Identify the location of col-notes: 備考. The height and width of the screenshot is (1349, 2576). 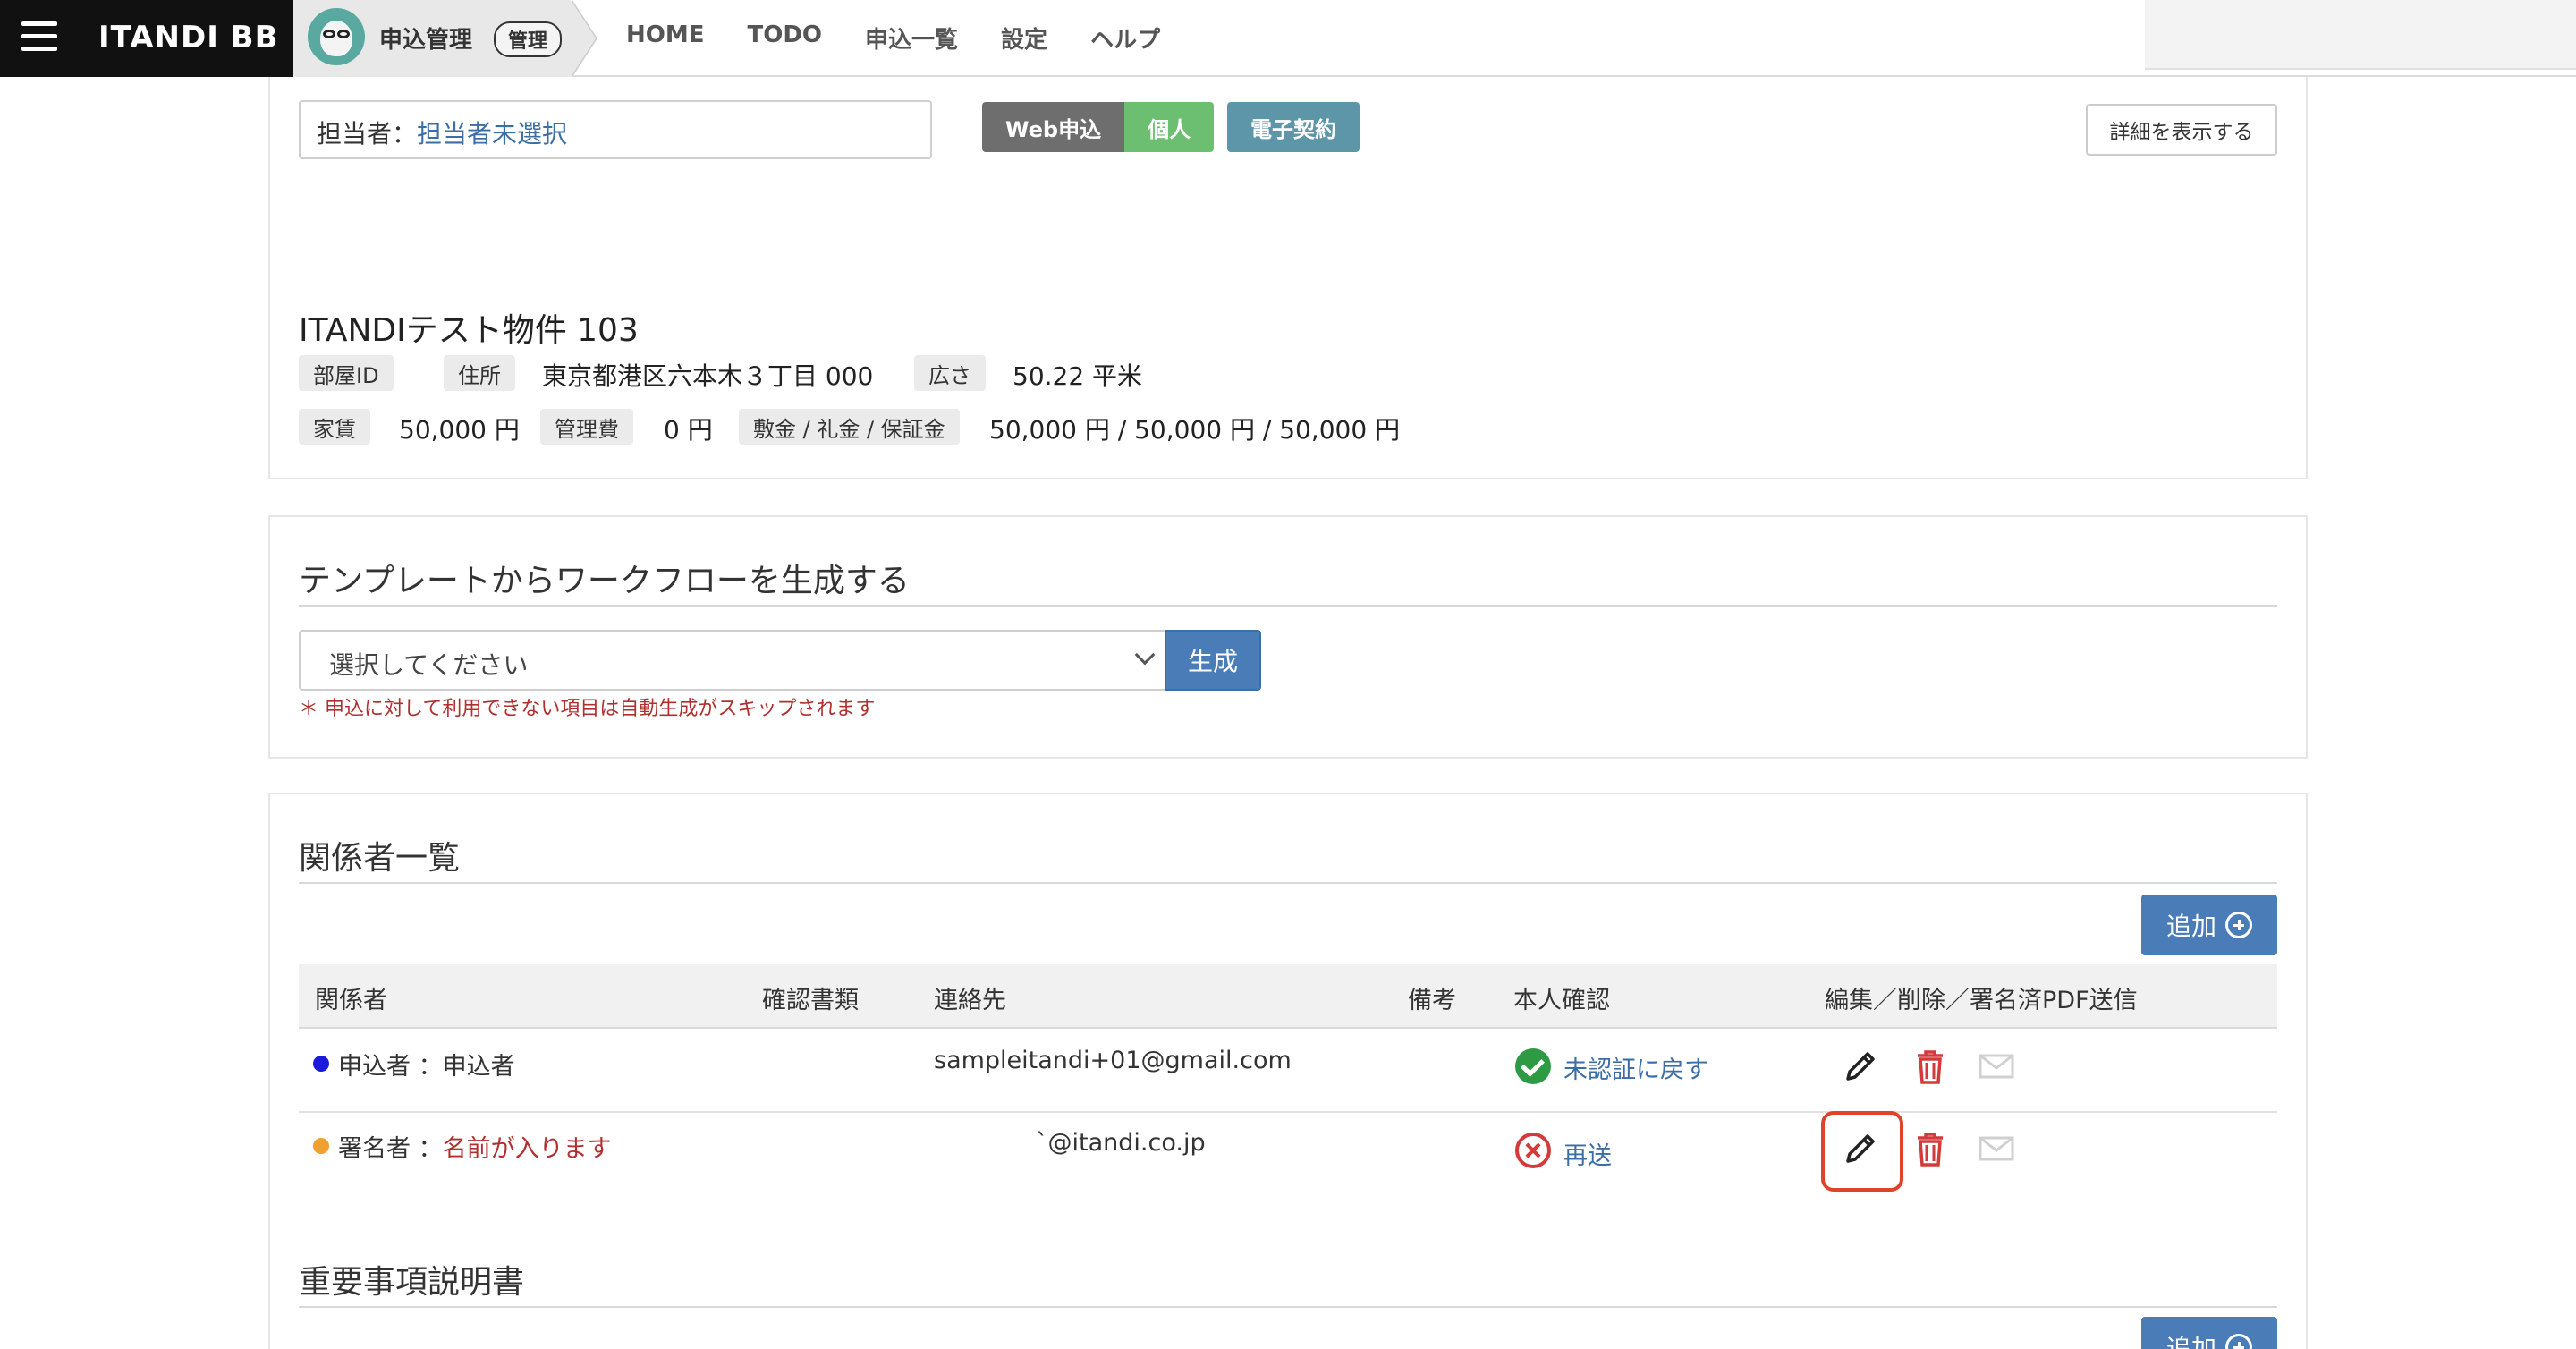
(1432, 1000).